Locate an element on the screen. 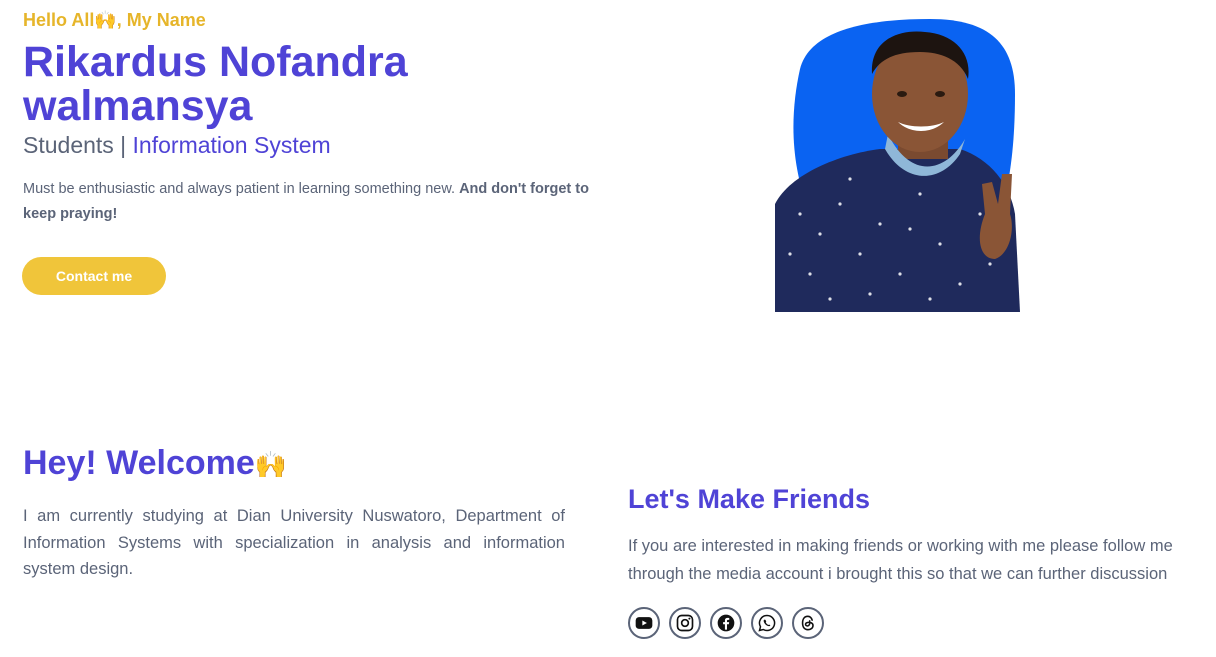 This screenshot has height=657, width=1216. threads-icon is located at coordinates (807, 623).